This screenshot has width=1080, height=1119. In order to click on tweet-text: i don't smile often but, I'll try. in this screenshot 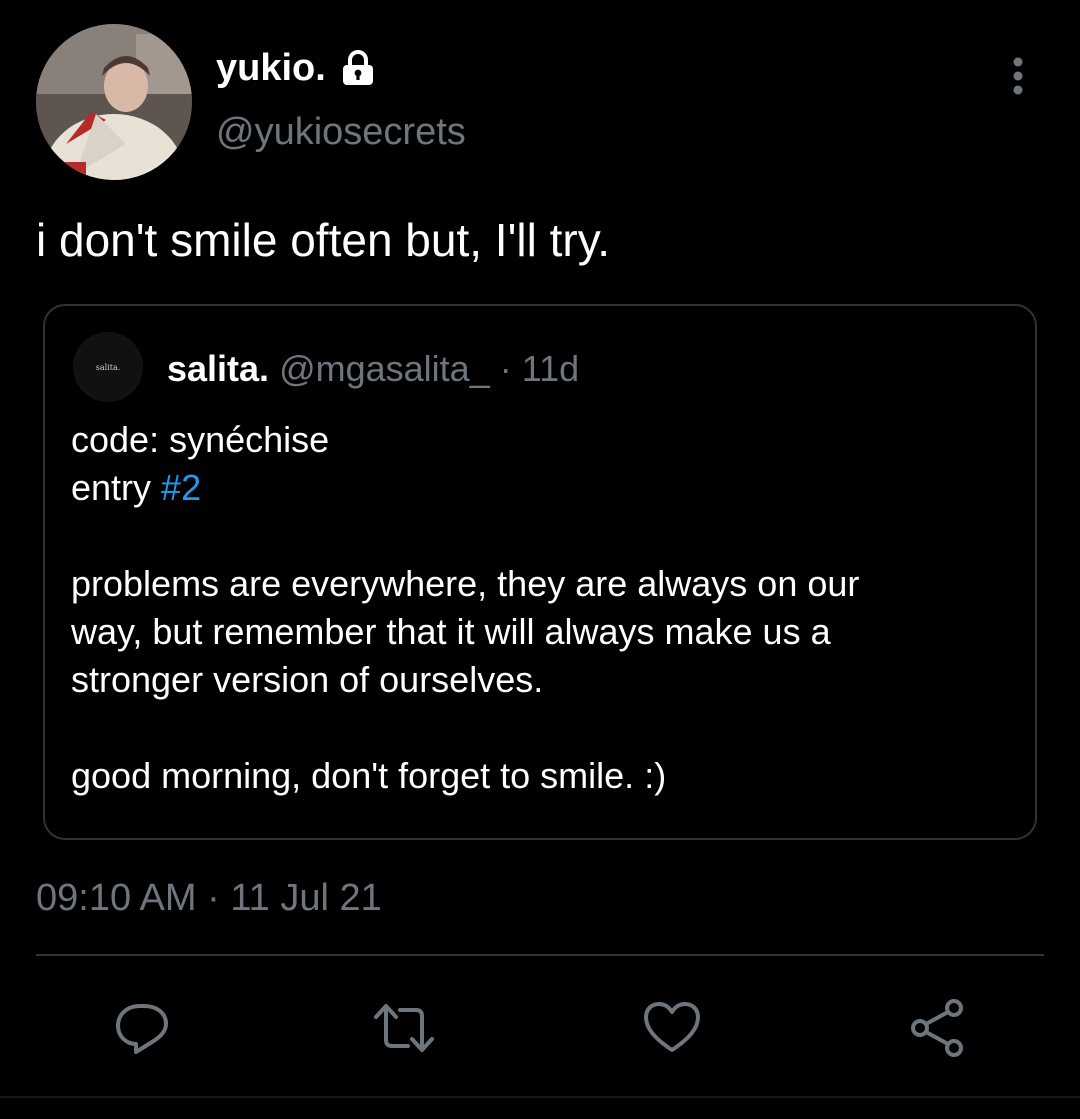, I will do `click(323, 240)`.